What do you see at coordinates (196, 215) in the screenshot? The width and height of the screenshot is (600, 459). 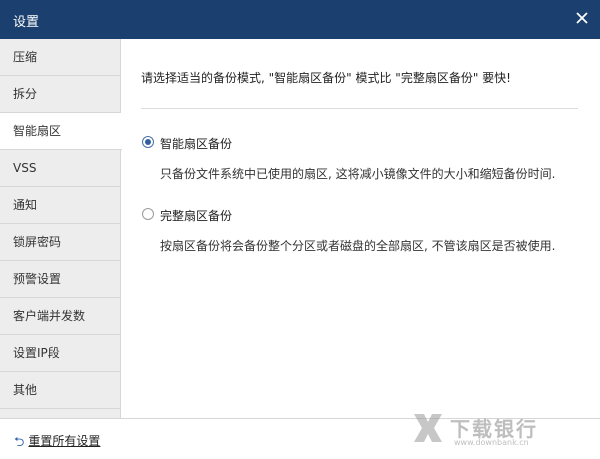 I see `full-sector-label: 完整扇区备份` at bounding box center [196, 215].